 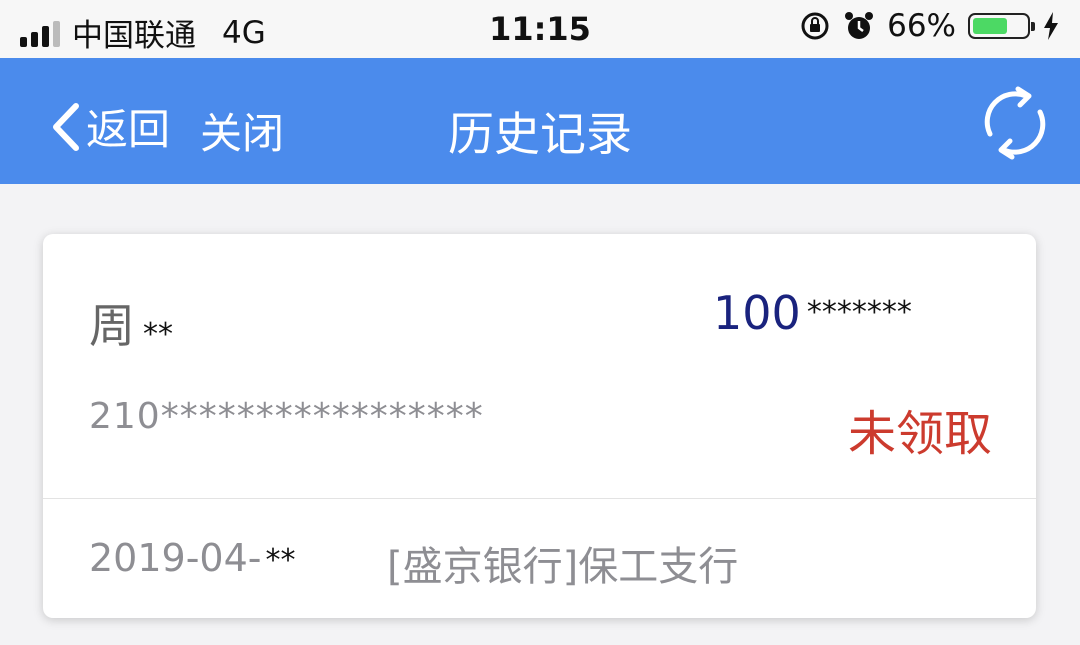 What do you see at coordinates (112, 326) in the screenshot?
I see `recipient-name-text: 周` at bounding box center [112, 326].